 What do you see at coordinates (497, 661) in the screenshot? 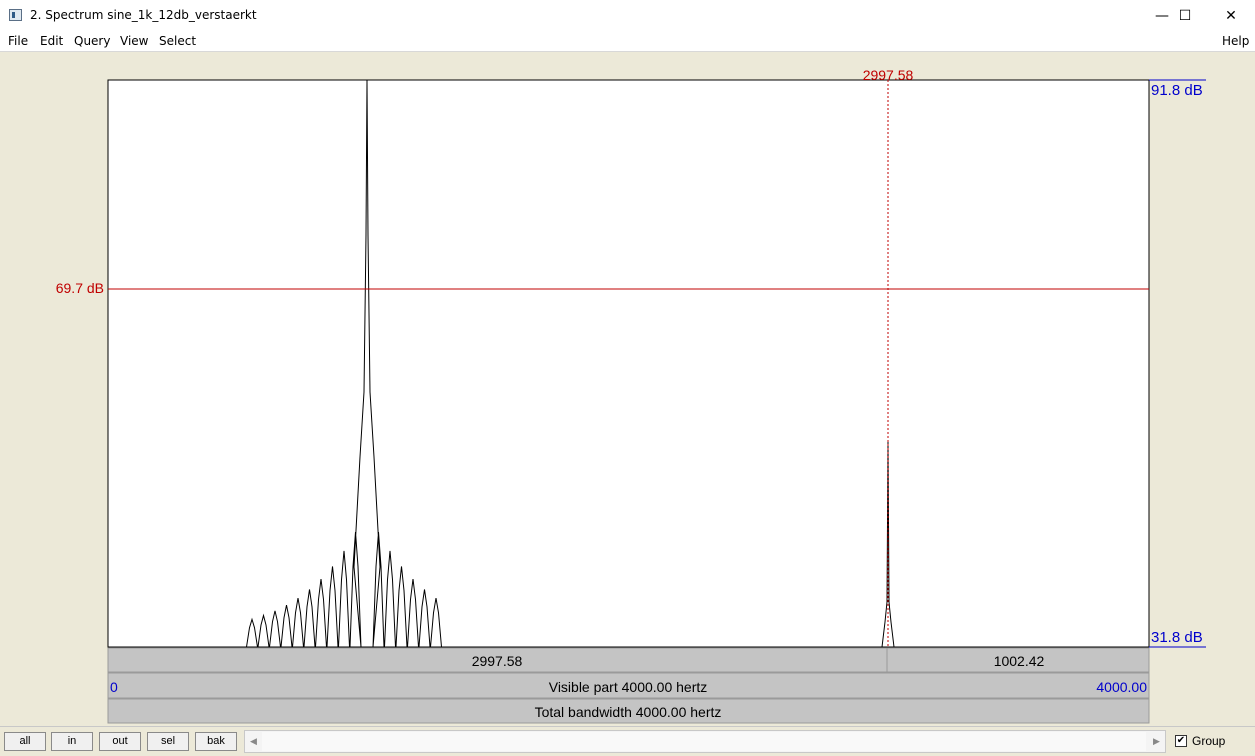
I see `left-of-cursor-value: 2997.58` at bounding box center [497, 661].